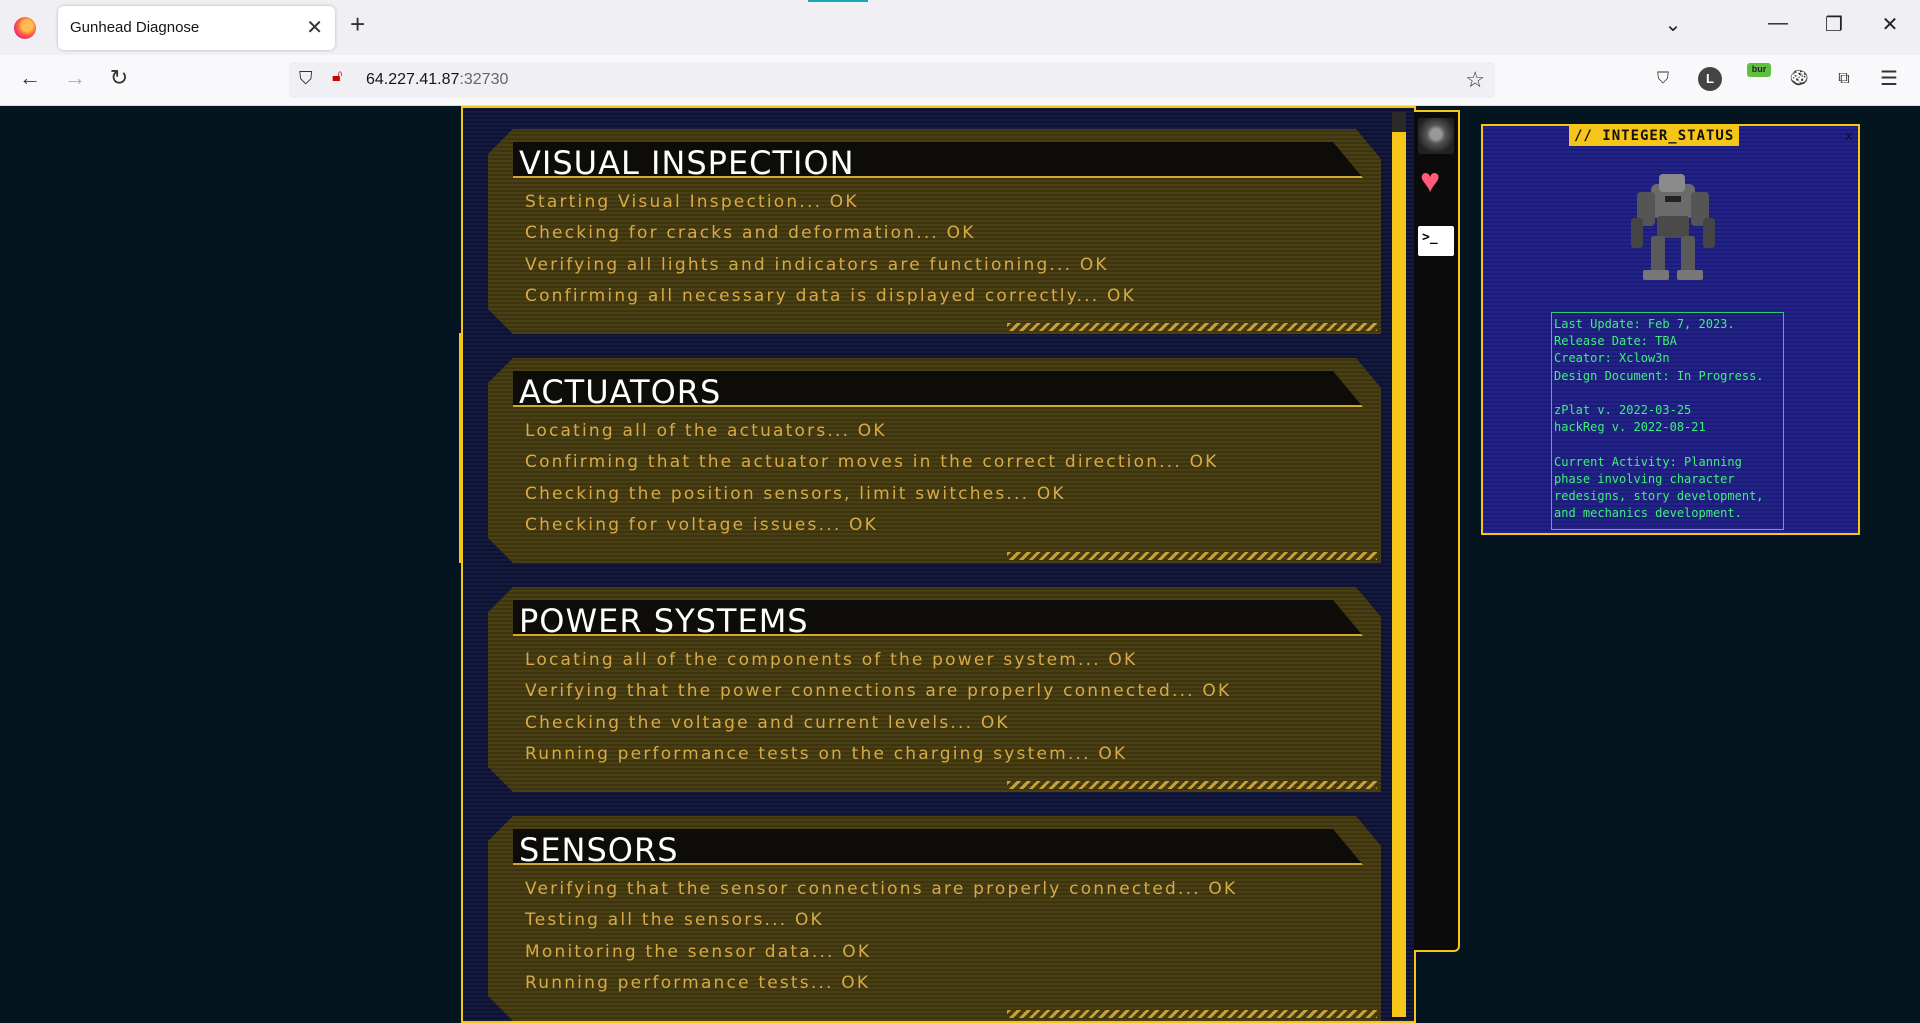  Describe the element at coordinates (1889, 79) in the screenshot. I see `menu-hamburger-icon: ☰` at that location.